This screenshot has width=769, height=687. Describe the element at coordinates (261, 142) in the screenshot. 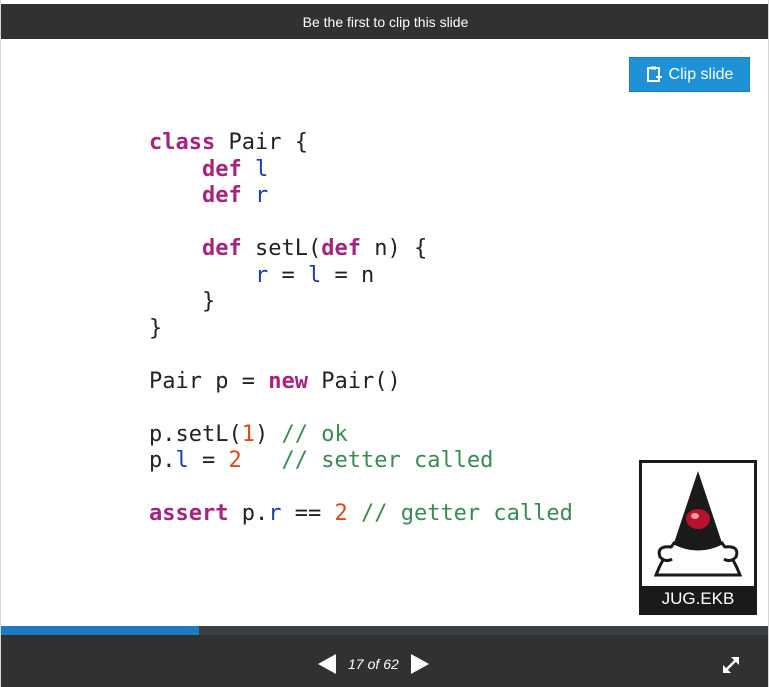

I see `code-token: Pair {` at that location.